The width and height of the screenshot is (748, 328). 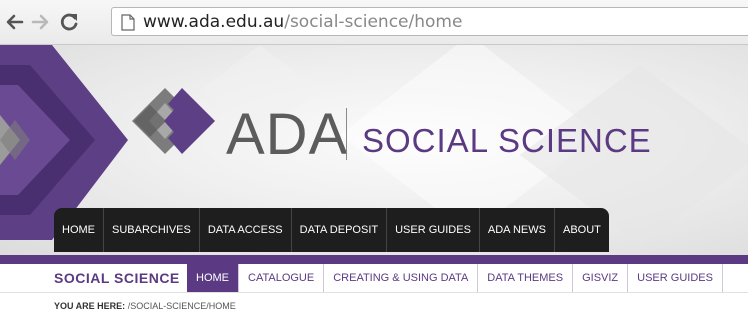 What do you see at coordinates (340, 230) in the screenshot?
I see `main-nav-data-deposit: DATA DEPOSIT` at bounding box center [340, 230].